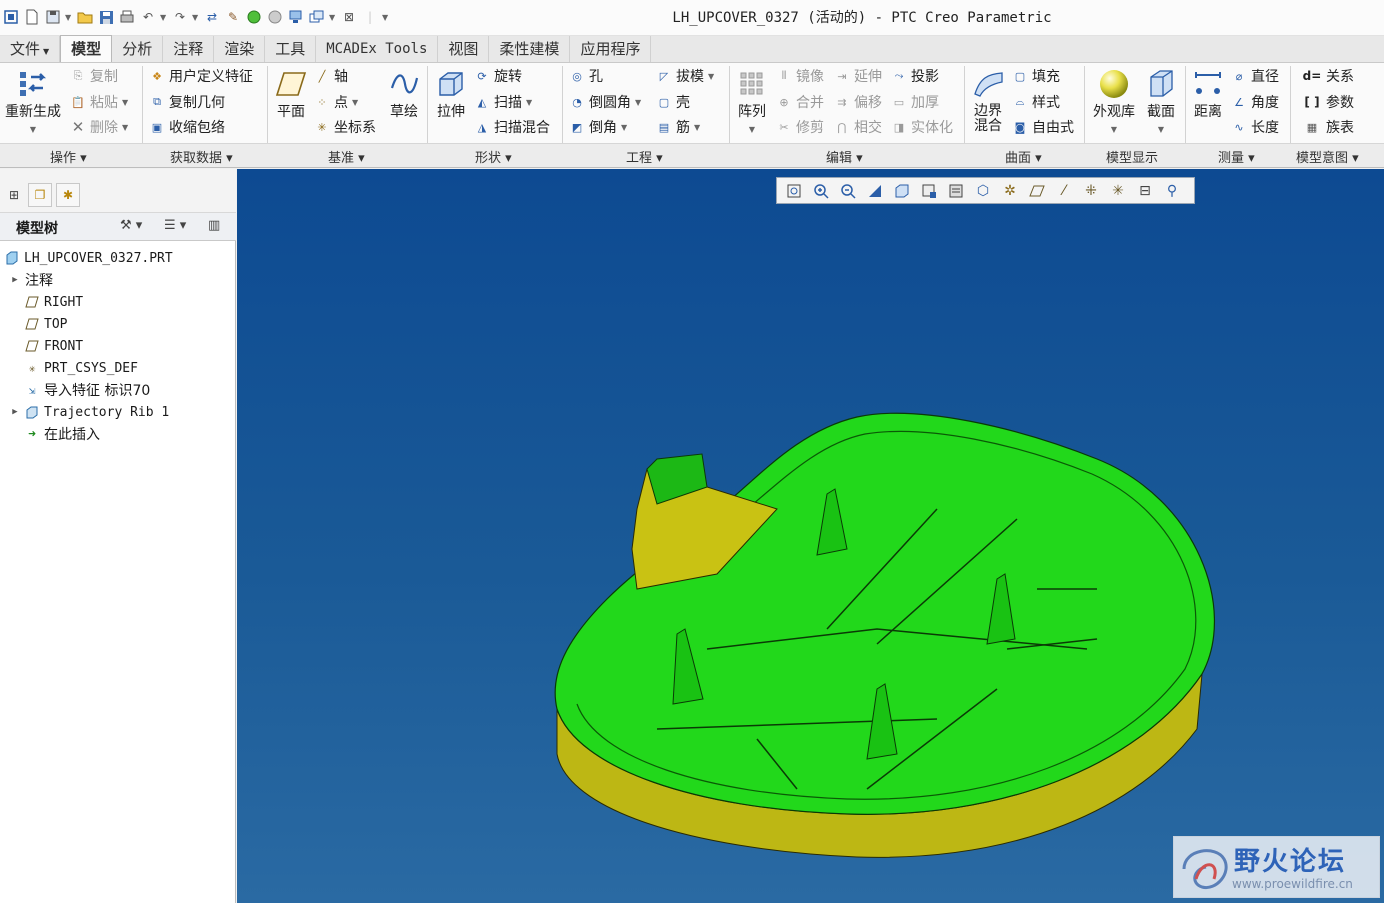 Image resolution: width=1384 pixels, height=903 pixels. I want to click on zoom-in-icon, so click(821, 191).